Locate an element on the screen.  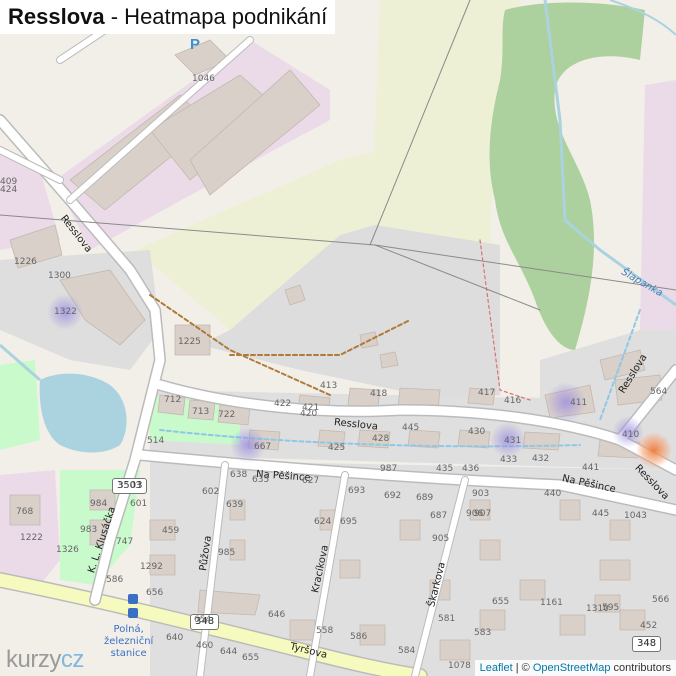
house-number: 420 is located at coordinates (309, 414).